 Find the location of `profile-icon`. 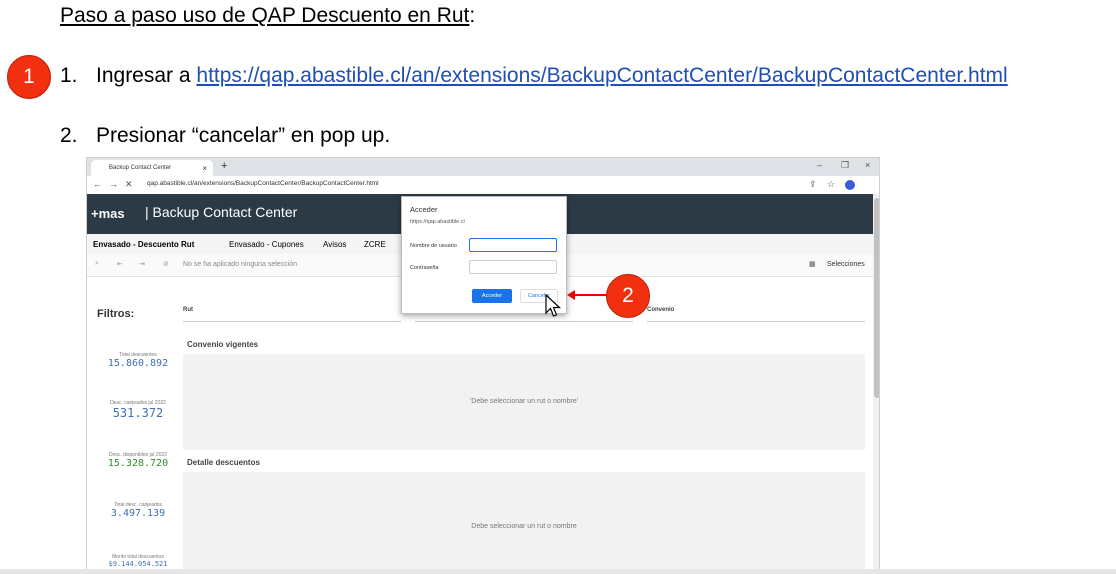

profile-icon is located at coordinates (850, 185).